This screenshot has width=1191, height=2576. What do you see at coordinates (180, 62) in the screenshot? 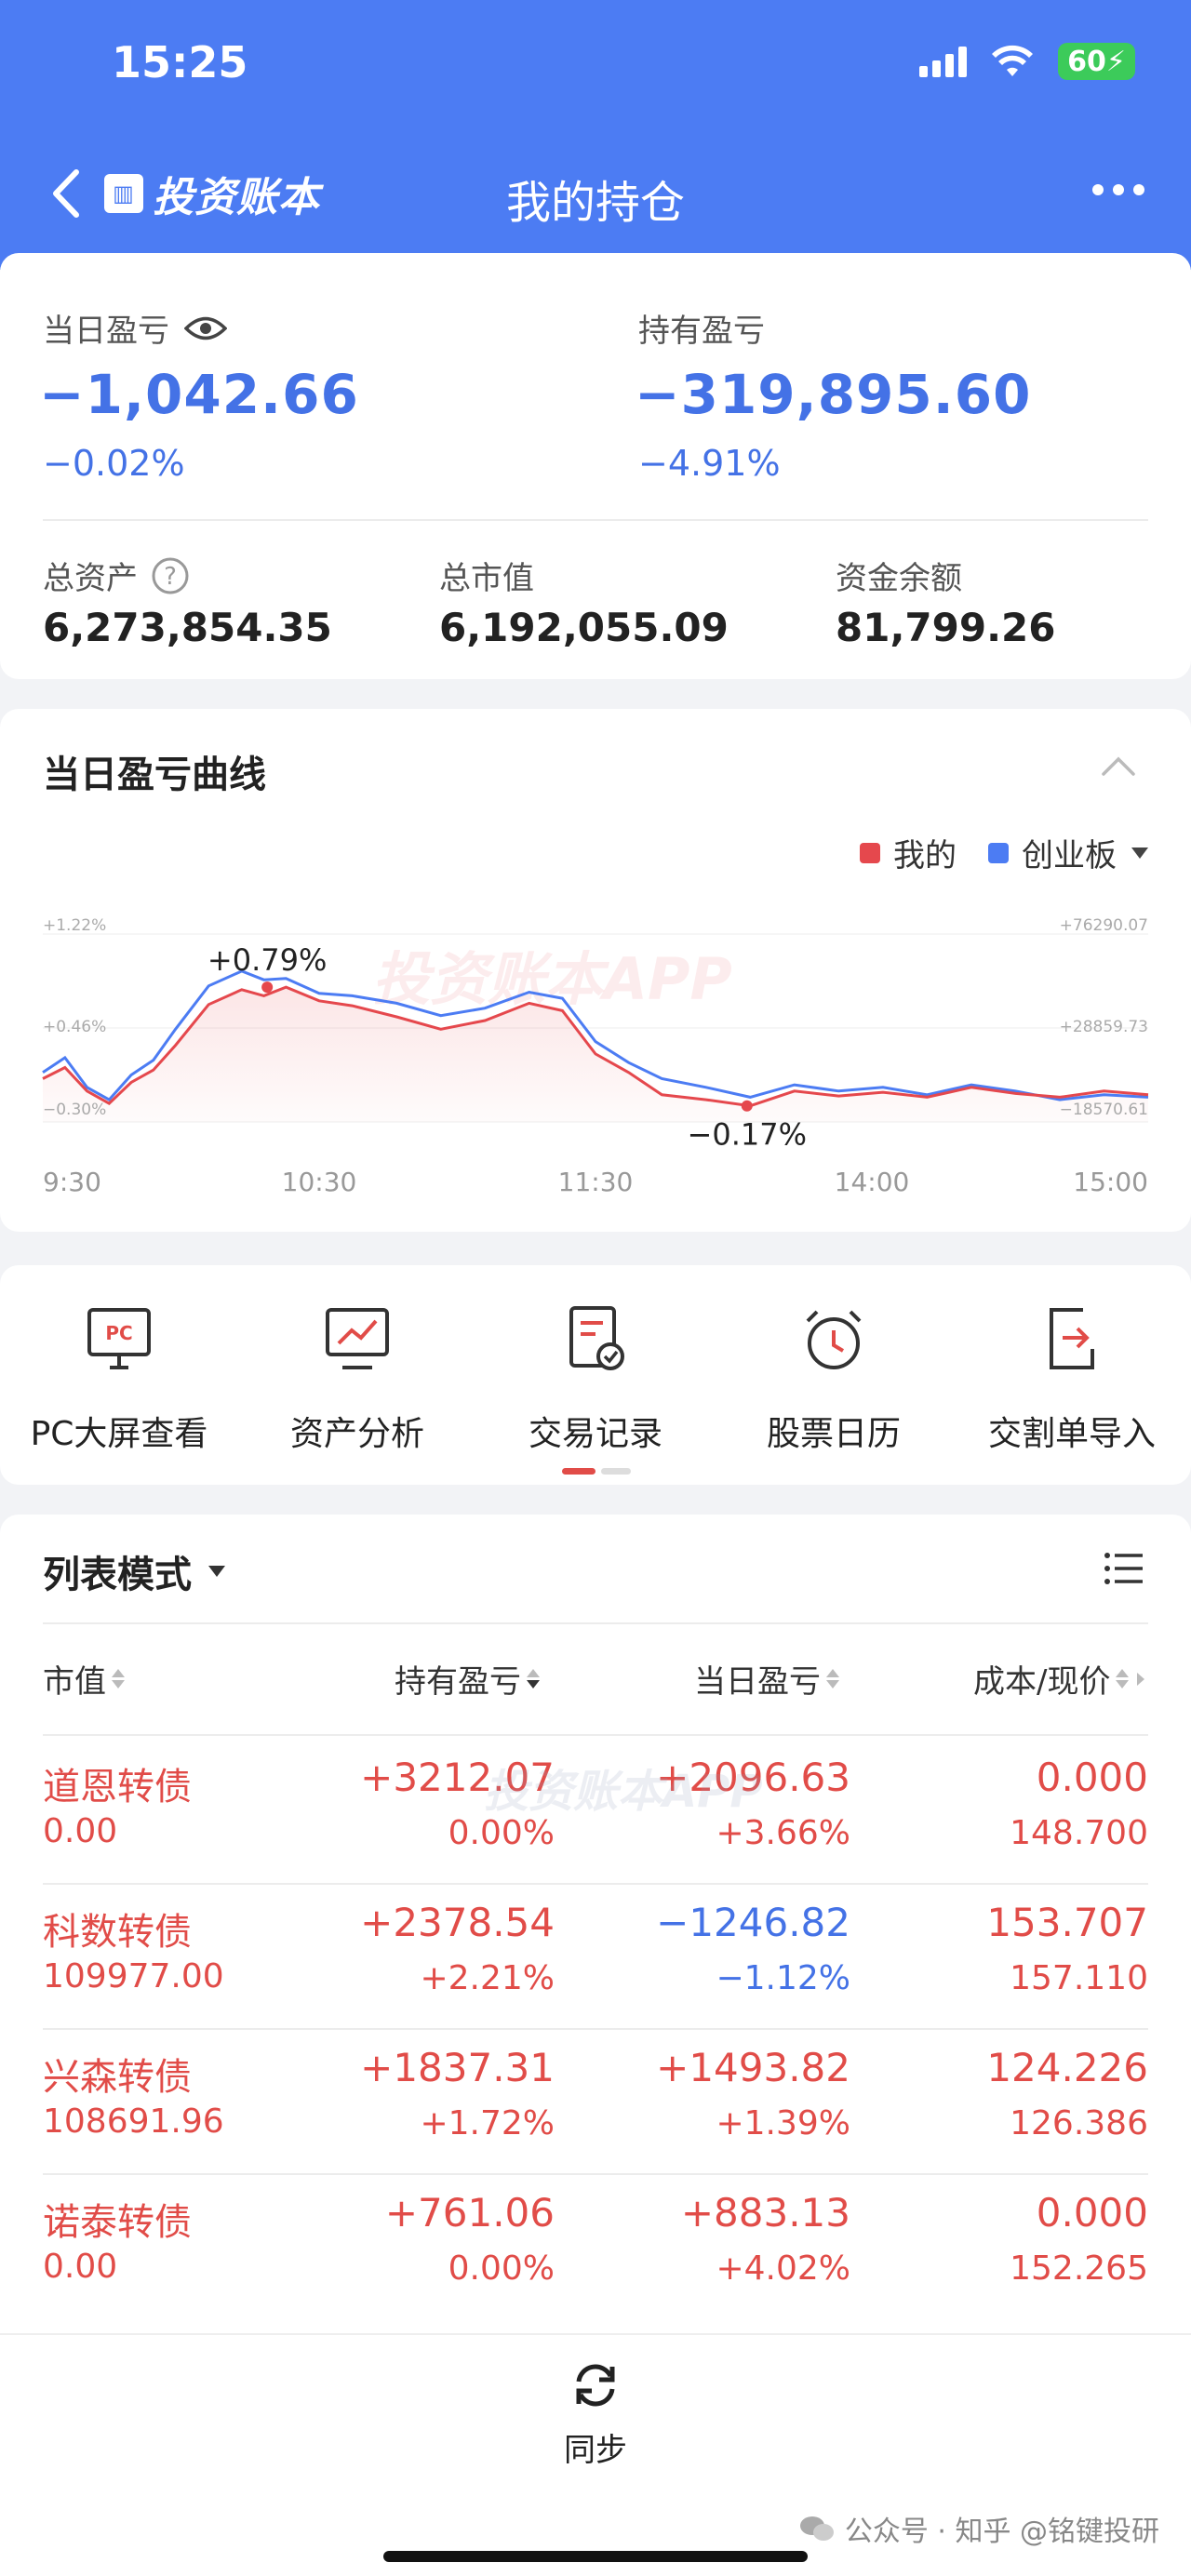
I see `status-time: 15:25` at bounding box center [180, 62].